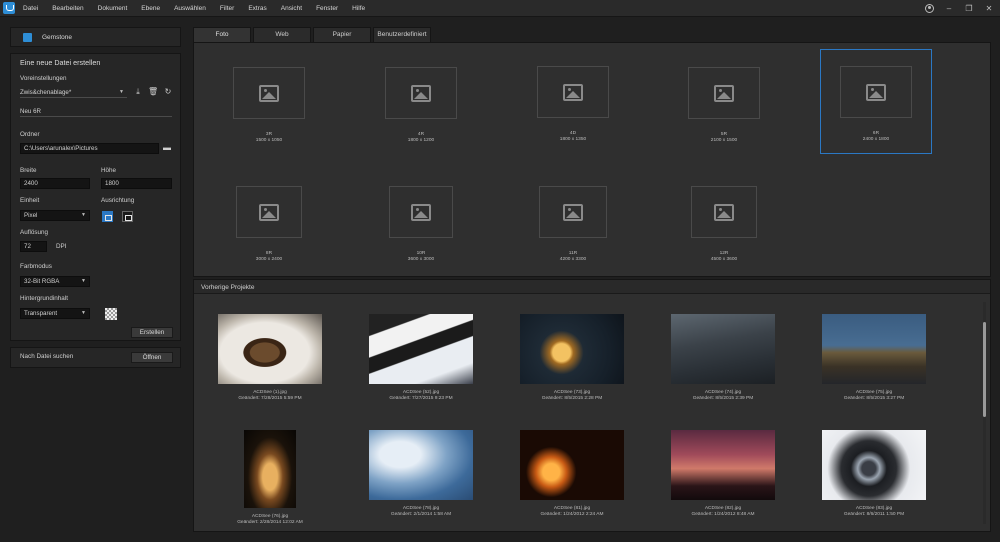 The width and height of the screenshot is (1000, 542). Describe the element at coordinates (222, 34) in the screenshot. I see `tab-foto: Foto` at that location.